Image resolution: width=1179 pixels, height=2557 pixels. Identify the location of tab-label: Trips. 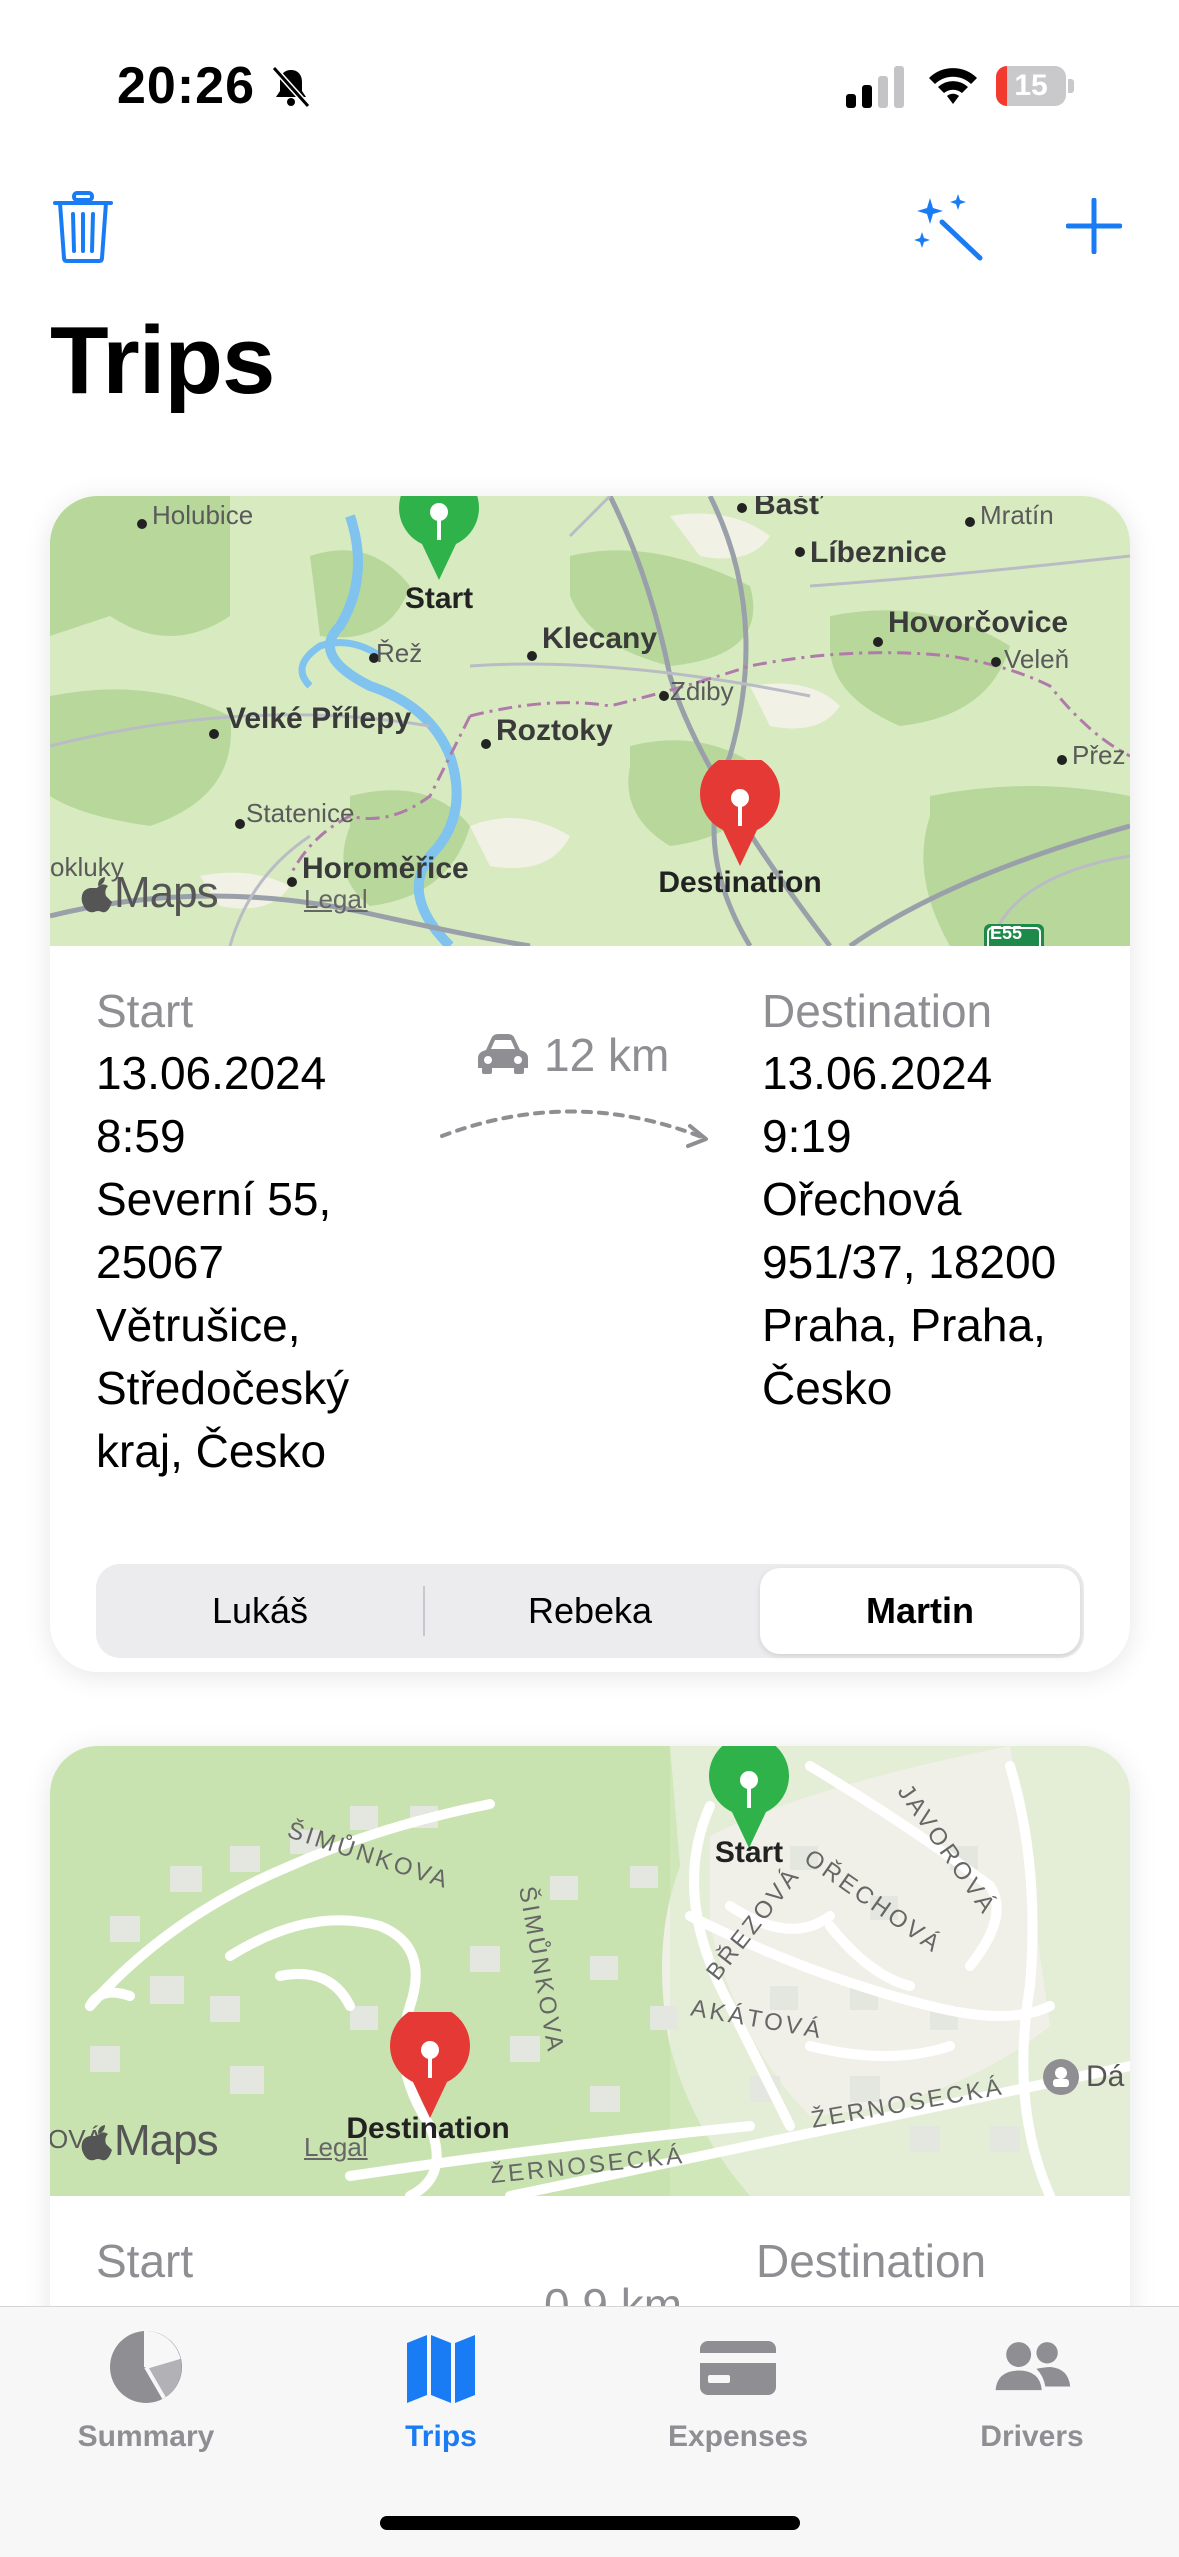
(441, 2436).